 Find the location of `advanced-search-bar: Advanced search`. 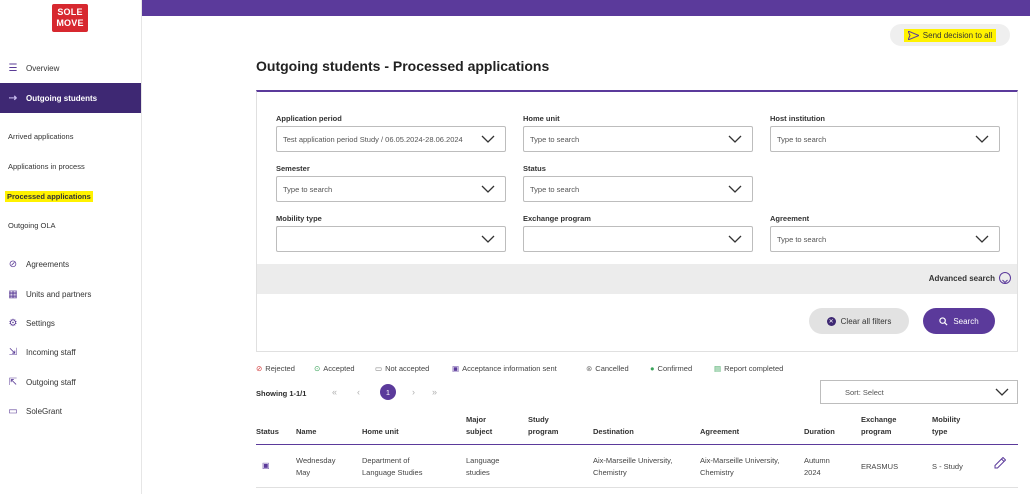

advanced-search-bar: Advanced search is located at coordinates (637, 279).